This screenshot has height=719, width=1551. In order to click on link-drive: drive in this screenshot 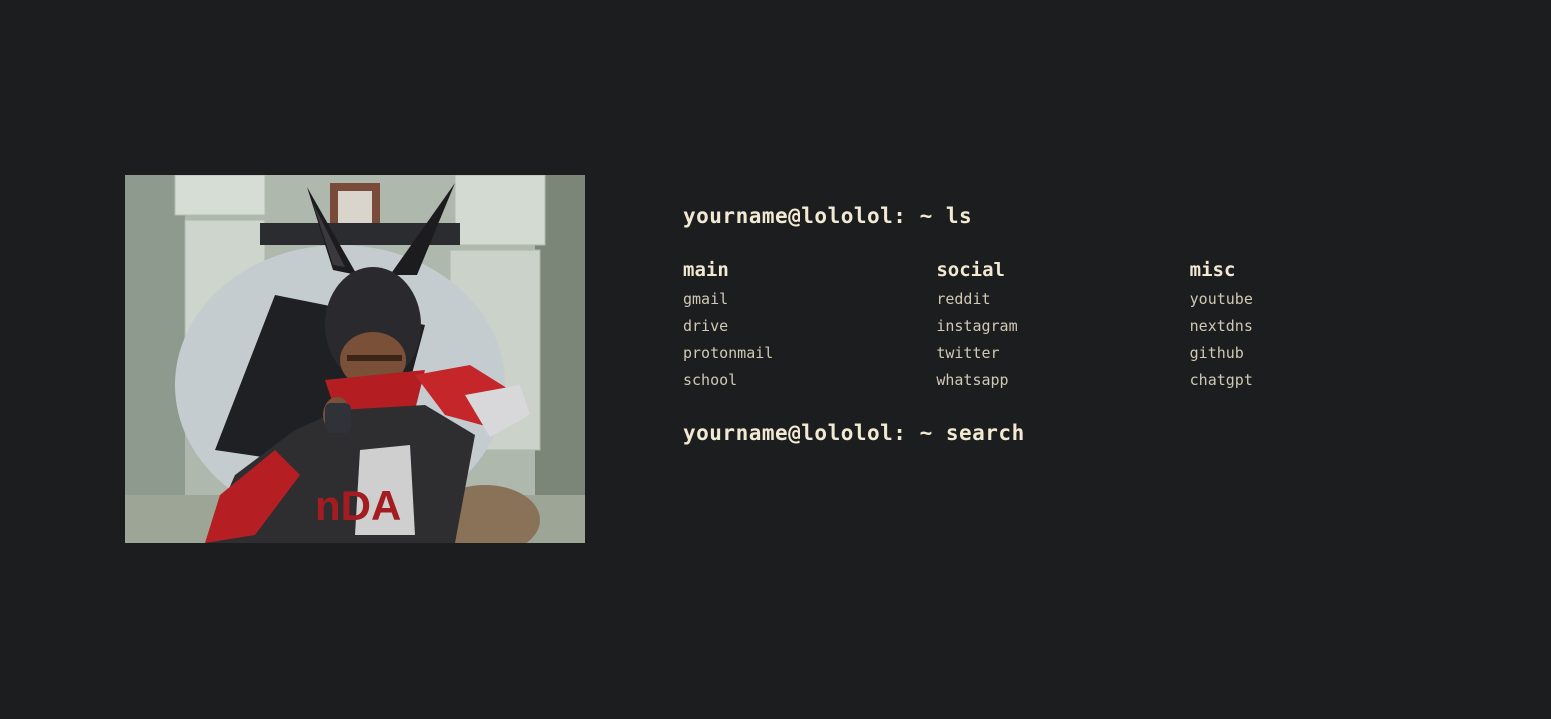, I will do `click(809, 326)`.